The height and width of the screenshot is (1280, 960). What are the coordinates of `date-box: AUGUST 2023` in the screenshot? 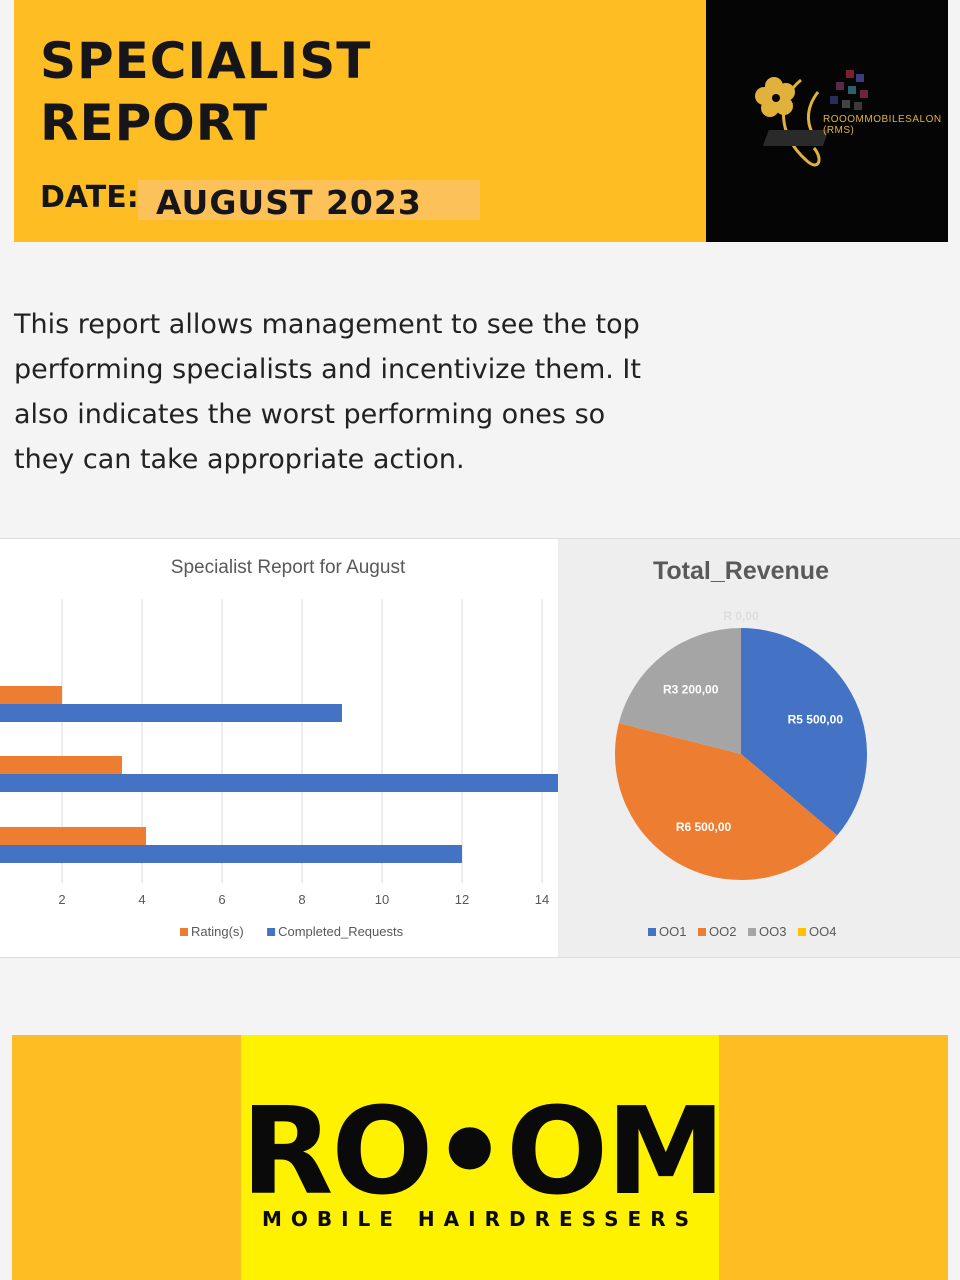 It's located at (309, 201).